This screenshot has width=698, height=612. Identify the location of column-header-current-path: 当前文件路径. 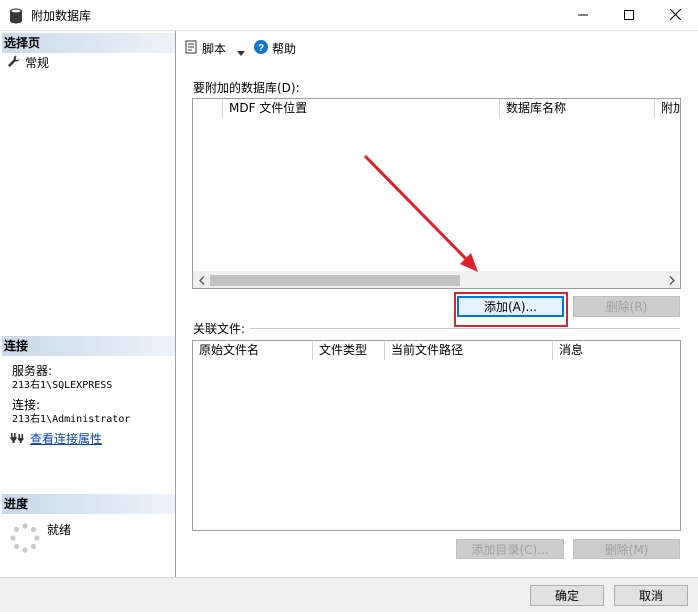
(469, 350).